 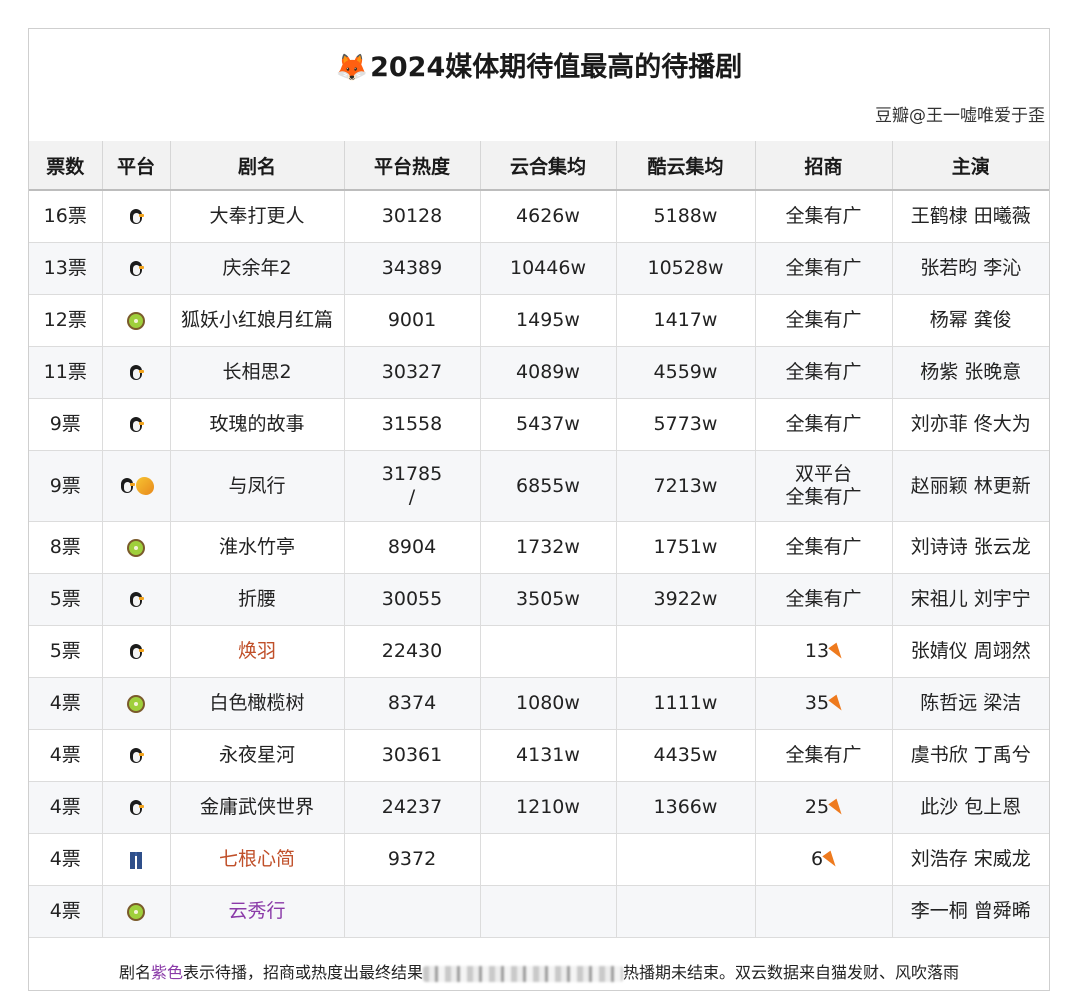 I want to click on heat-cell: 30361, so click(x=412, y=755).